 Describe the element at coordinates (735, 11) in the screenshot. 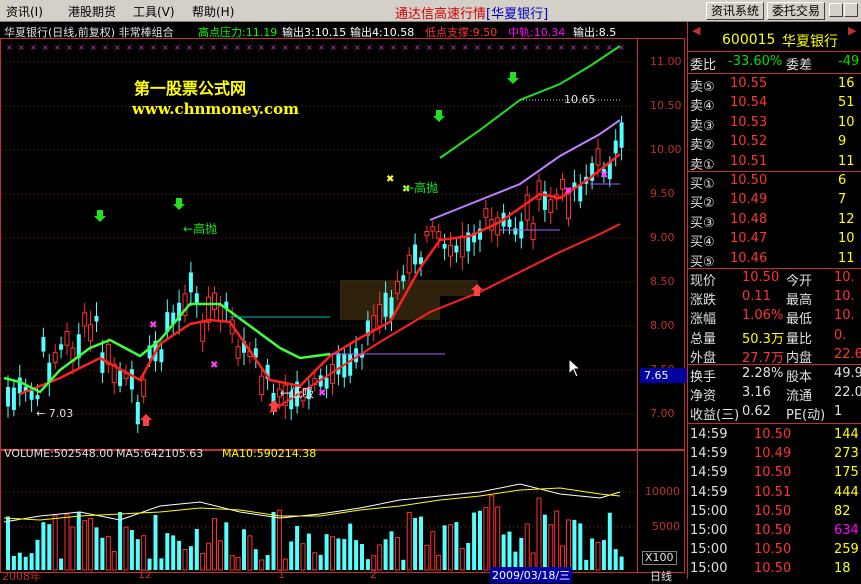

I see `info-system-button: 资讯系统` at that location.